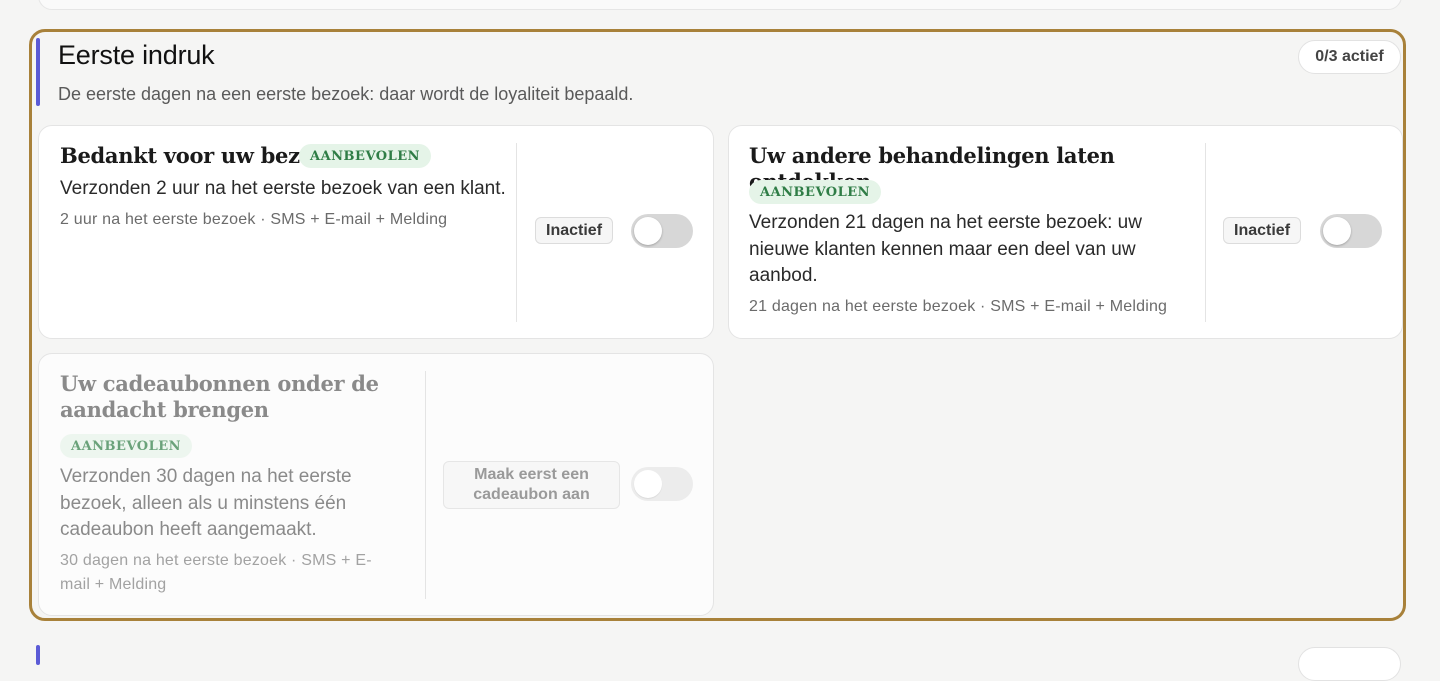  I want to click on section-accent-bar, so click(38, 72).